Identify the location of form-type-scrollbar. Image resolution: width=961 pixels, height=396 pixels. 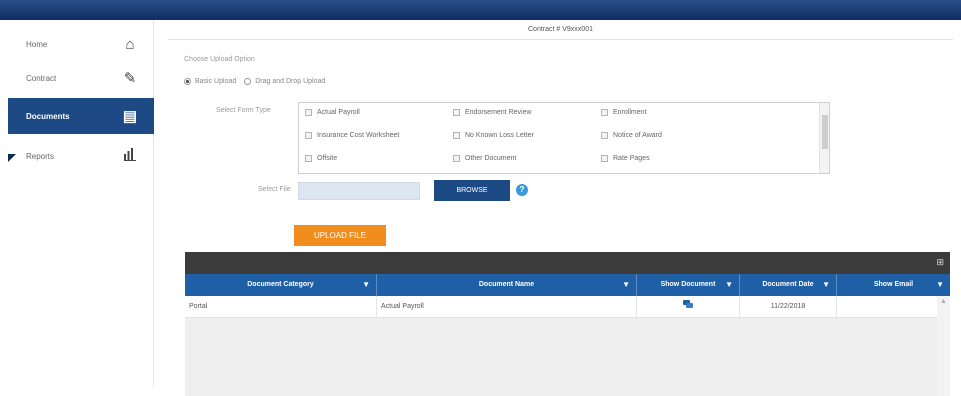
(824, 138).